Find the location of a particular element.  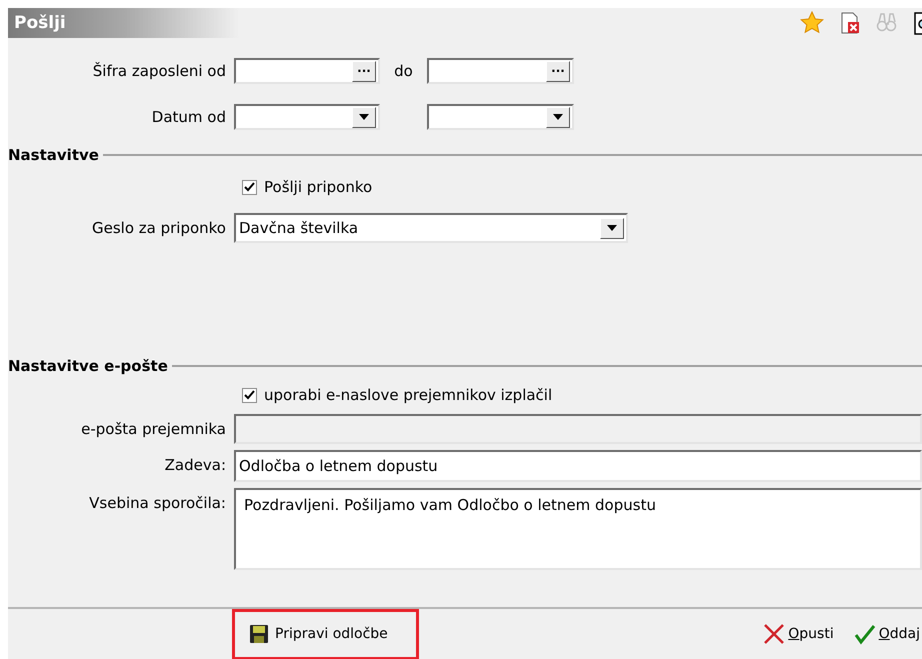

field-label: Vsebina sporočila: is located at coordinates (157, 503).